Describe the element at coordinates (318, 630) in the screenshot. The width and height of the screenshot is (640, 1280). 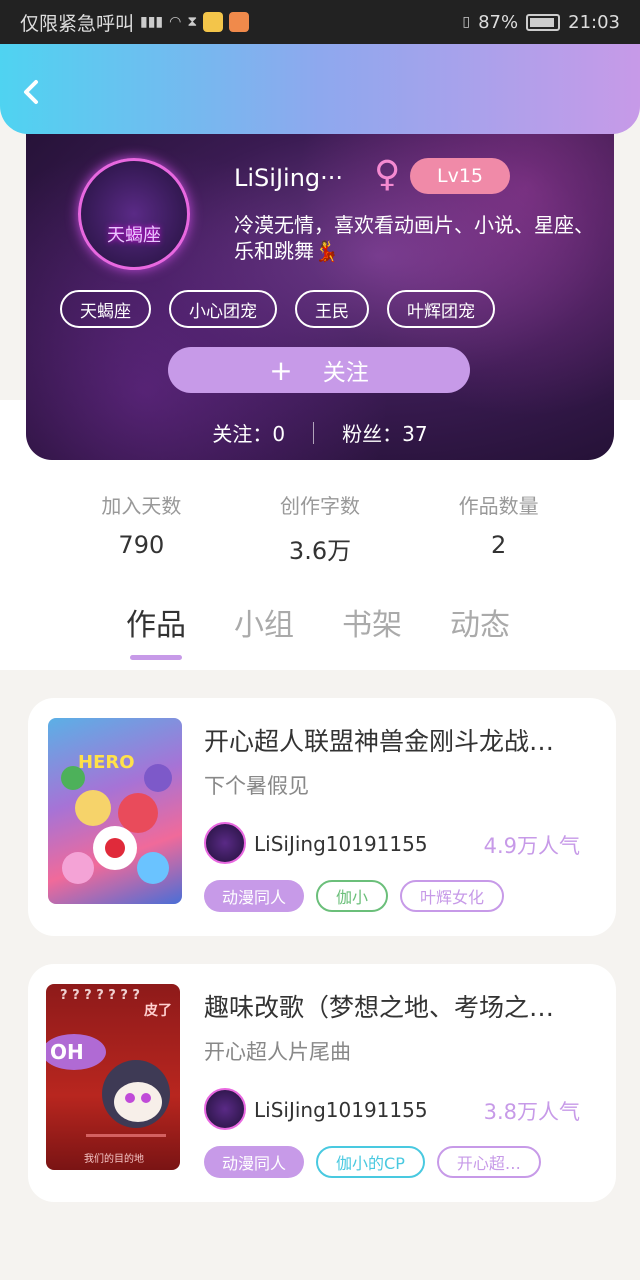
I see `profile-tabs: 作品 小组 书架 动态` at that location.